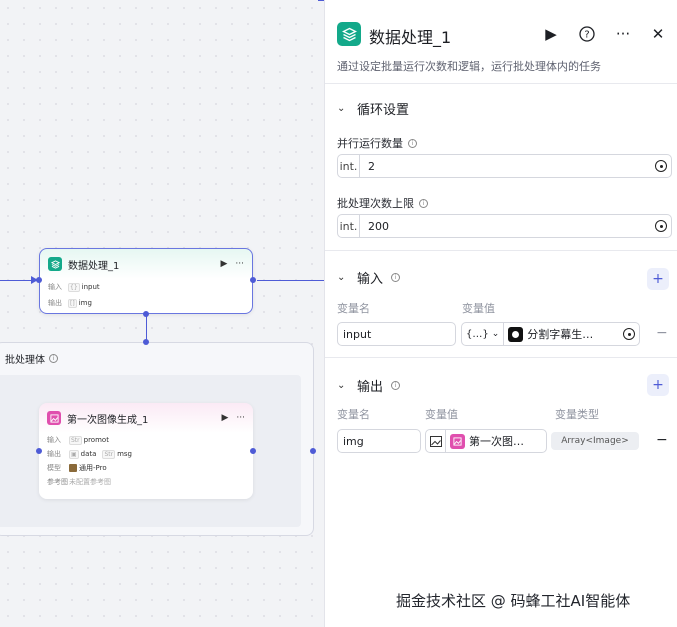 Image resolution: width=677 pixels, height=627 pixels. Describe the element at coordinates (658, 279) in the screenshot. I see `add-input-button: +` at that location.